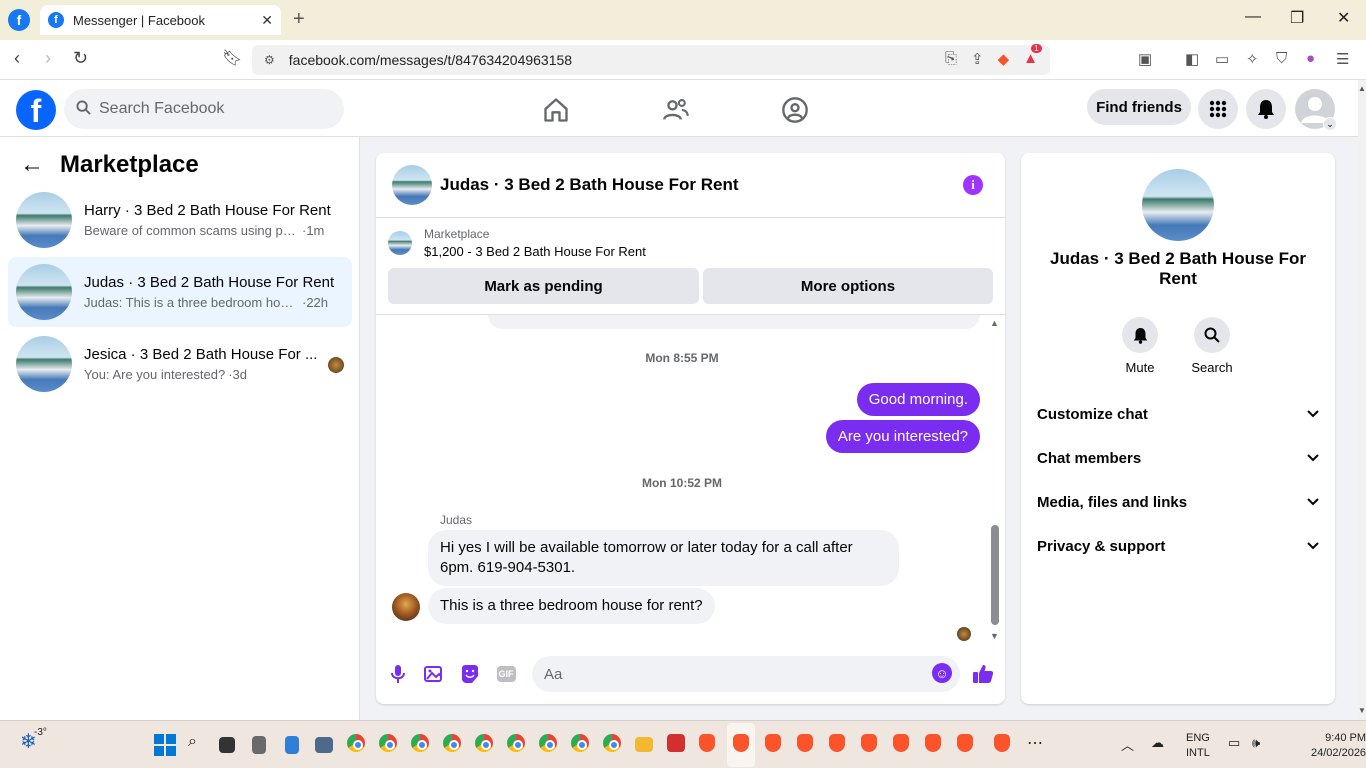 The width and height of the screenshot is (1366, 768). What do you see at coordinates (995, 575) in the screenshot?
I see `scrollbar-thumb` at bounding box center [995, 575].